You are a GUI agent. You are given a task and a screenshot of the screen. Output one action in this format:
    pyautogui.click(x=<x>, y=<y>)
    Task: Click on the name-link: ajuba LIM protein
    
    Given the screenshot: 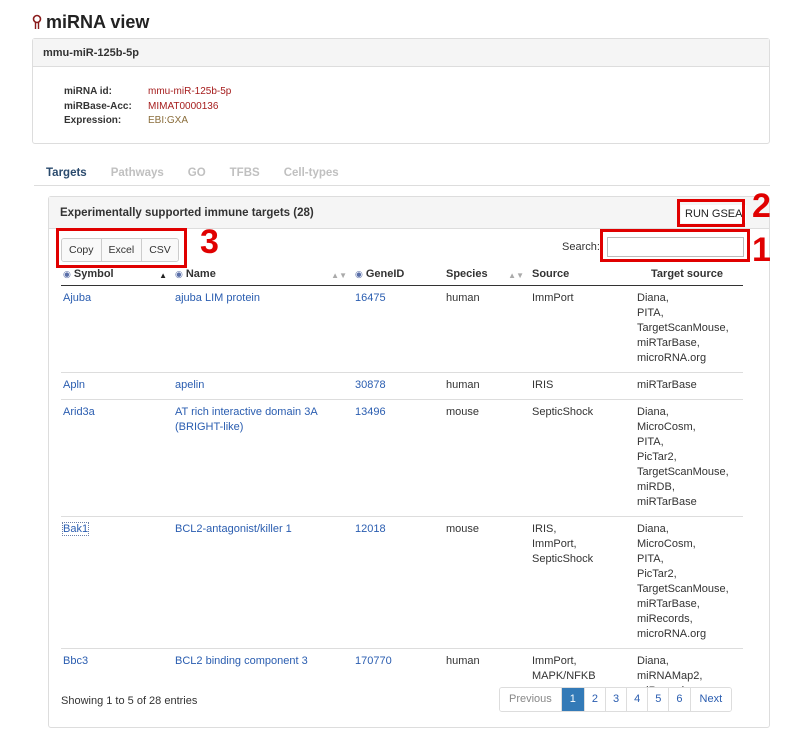 What is the action you would take?
    pyautogui.click(x=217, y=298)
    